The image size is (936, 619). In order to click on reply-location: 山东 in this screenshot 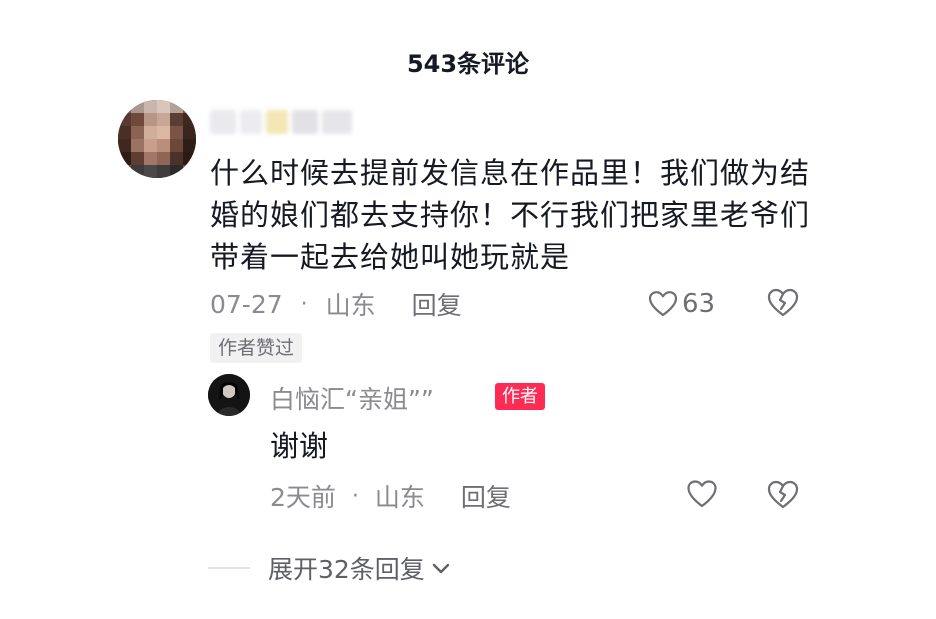, I will do `click(399, 497)`.